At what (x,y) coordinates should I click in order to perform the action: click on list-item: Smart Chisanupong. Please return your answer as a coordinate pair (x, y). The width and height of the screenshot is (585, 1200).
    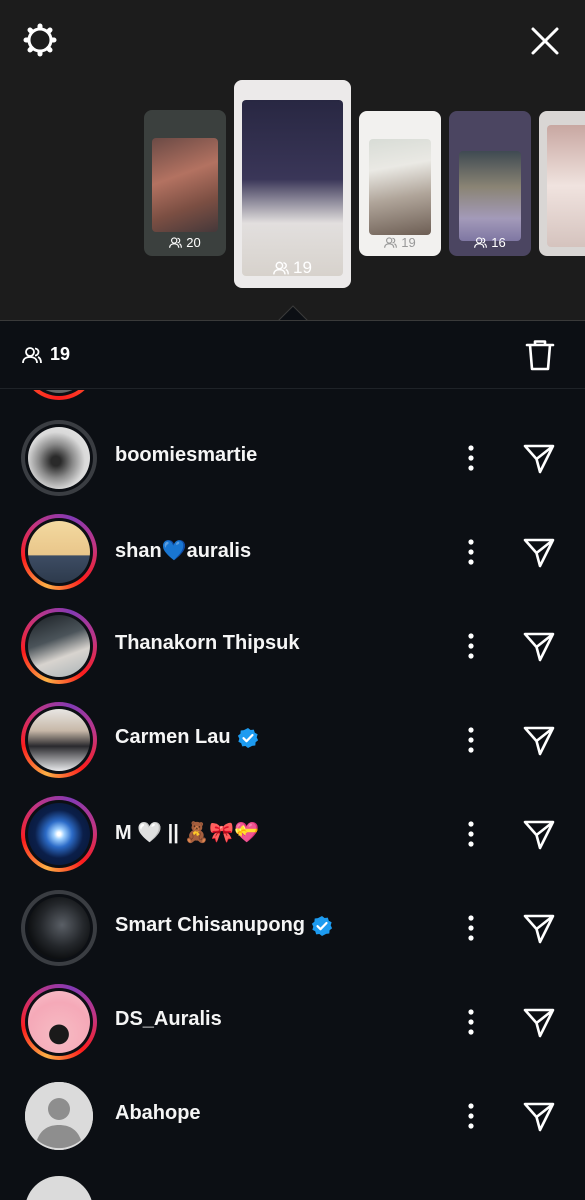
    Looking at the image, I should click on (292, 928).